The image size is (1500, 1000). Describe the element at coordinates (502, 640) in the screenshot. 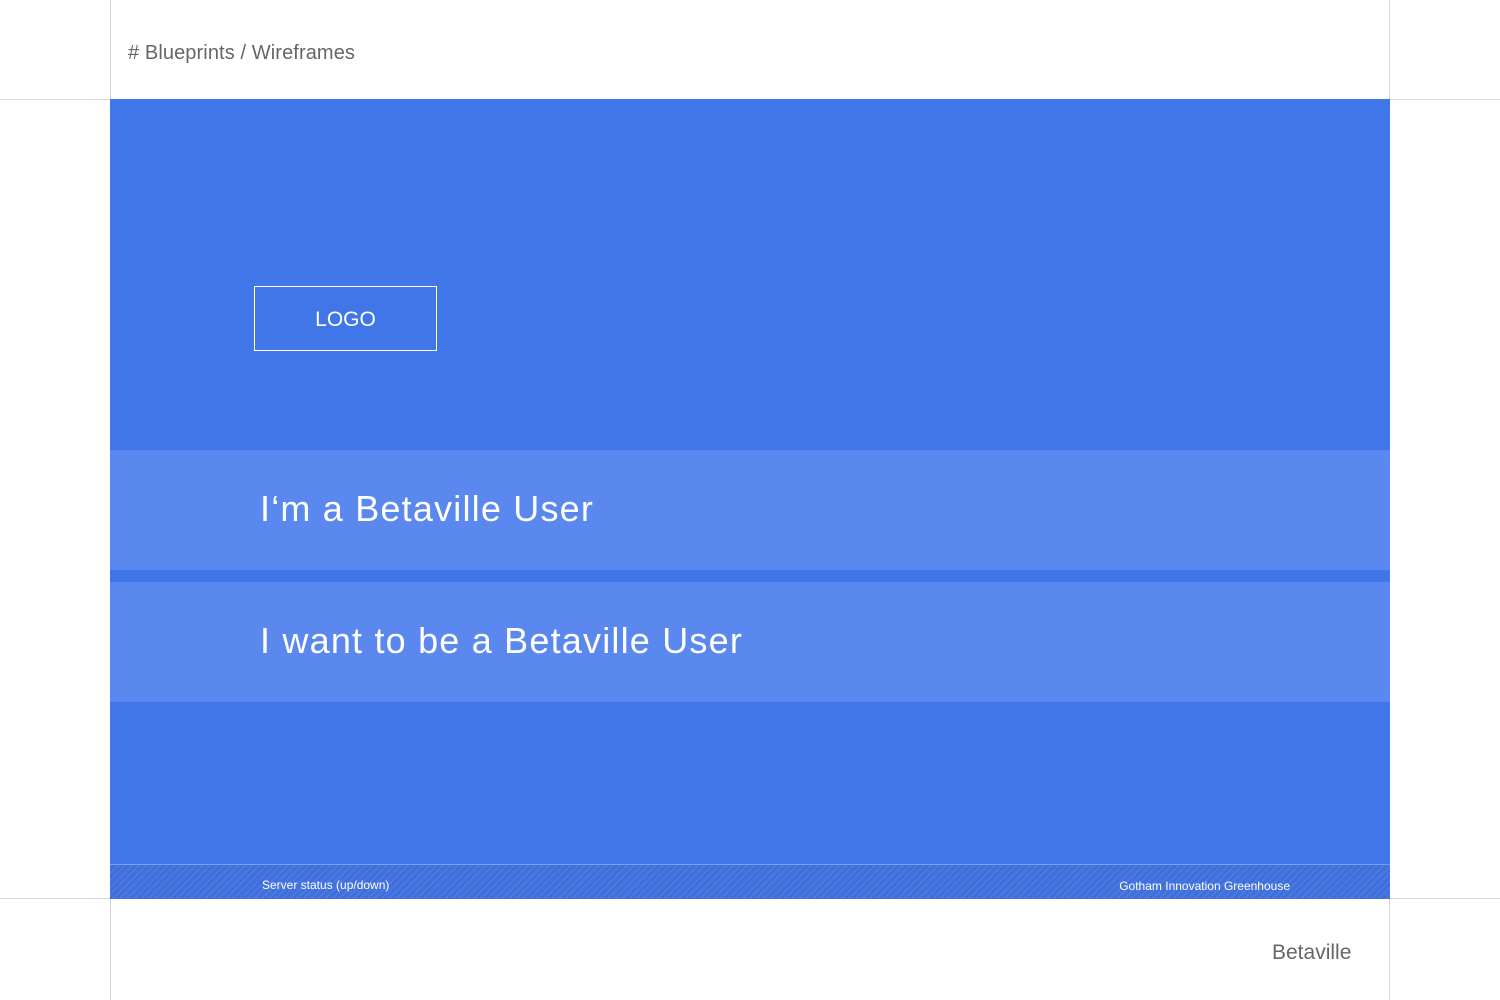

I see `new-user-label: I want to be a Betaville User` at that location.